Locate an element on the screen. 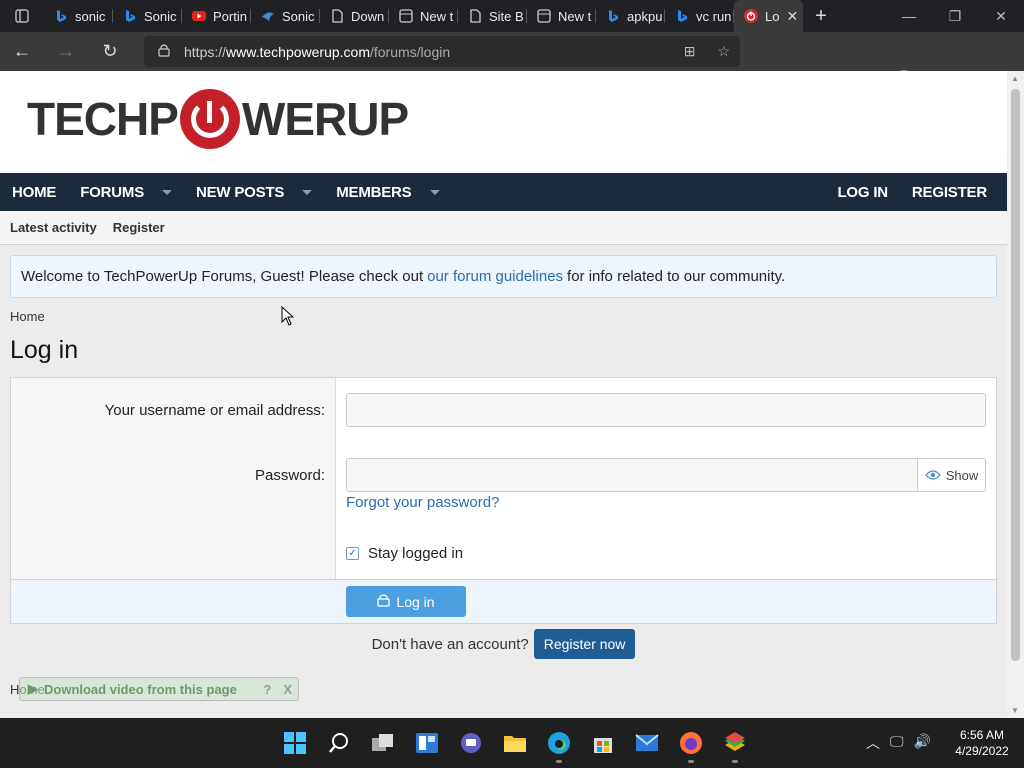 The width and height of the screenshot is (1024, 768). browser-tab: Portin is located at coordinates (216, 16).